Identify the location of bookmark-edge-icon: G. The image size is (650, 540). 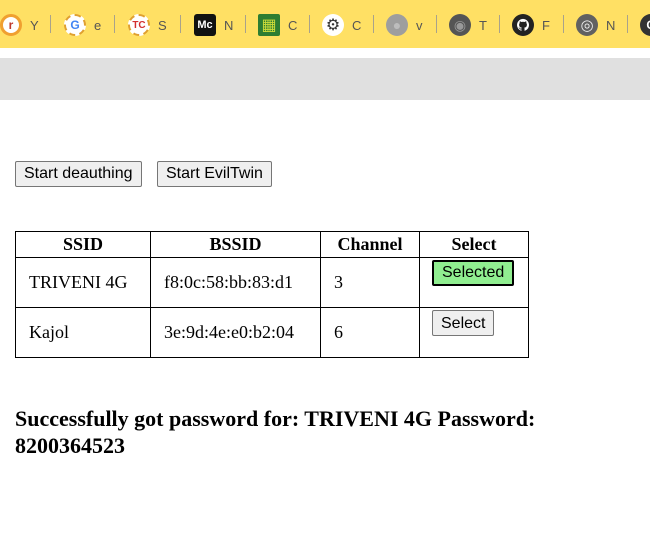
(645, 25).